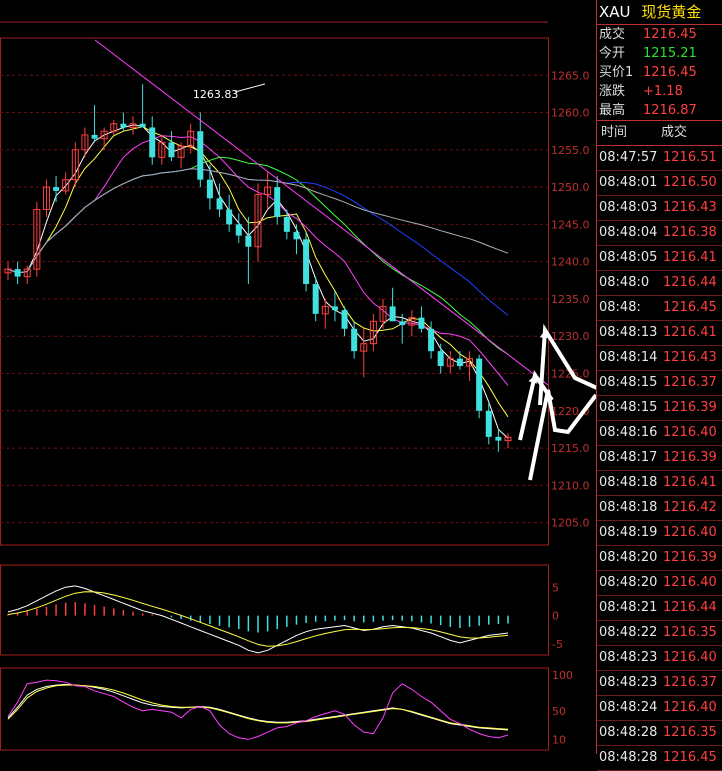  Describe the element at coordinates (628, 407) in the screenshot. I see `tick-time: 08:48:15` at that location.